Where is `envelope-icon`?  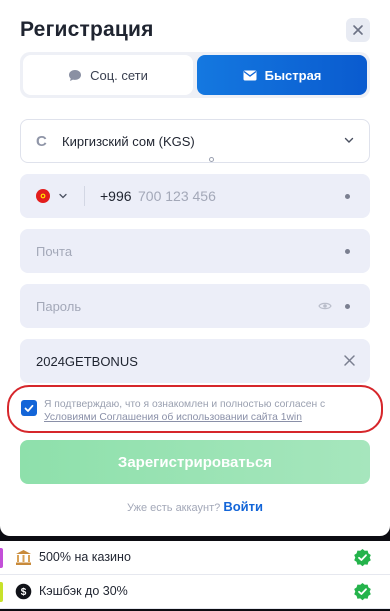 envelope-icon is located at coordinates (250, 75).